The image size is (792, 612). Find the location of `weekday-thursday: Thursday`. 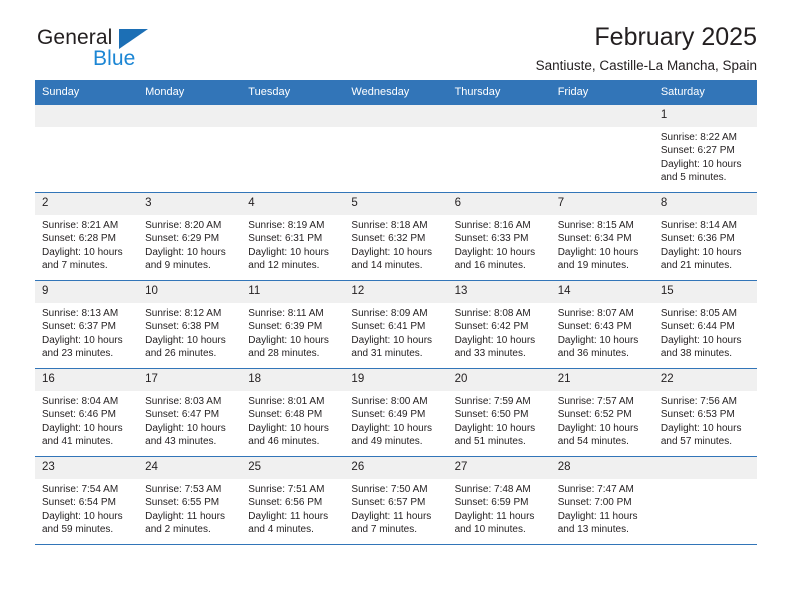

weekday-thursday: Thursday is located at coordinates (499, 92).